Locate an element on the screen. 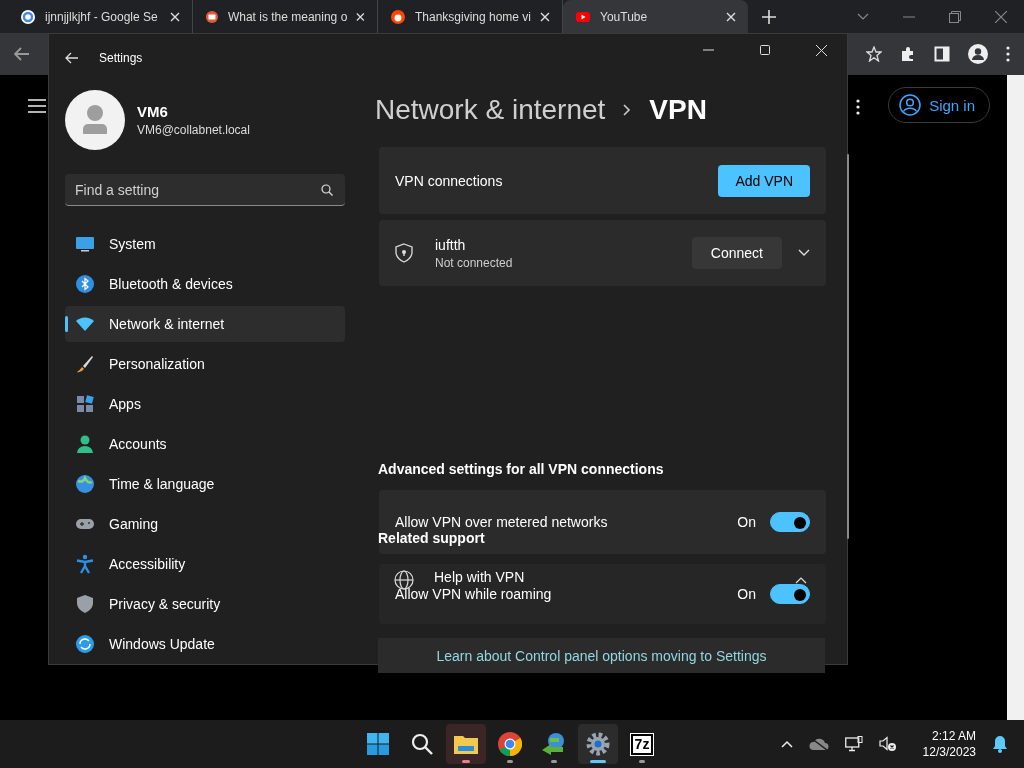 This screenshot has width=1024, height=768. cloud-off-icon is located at coordinates (818, 744).